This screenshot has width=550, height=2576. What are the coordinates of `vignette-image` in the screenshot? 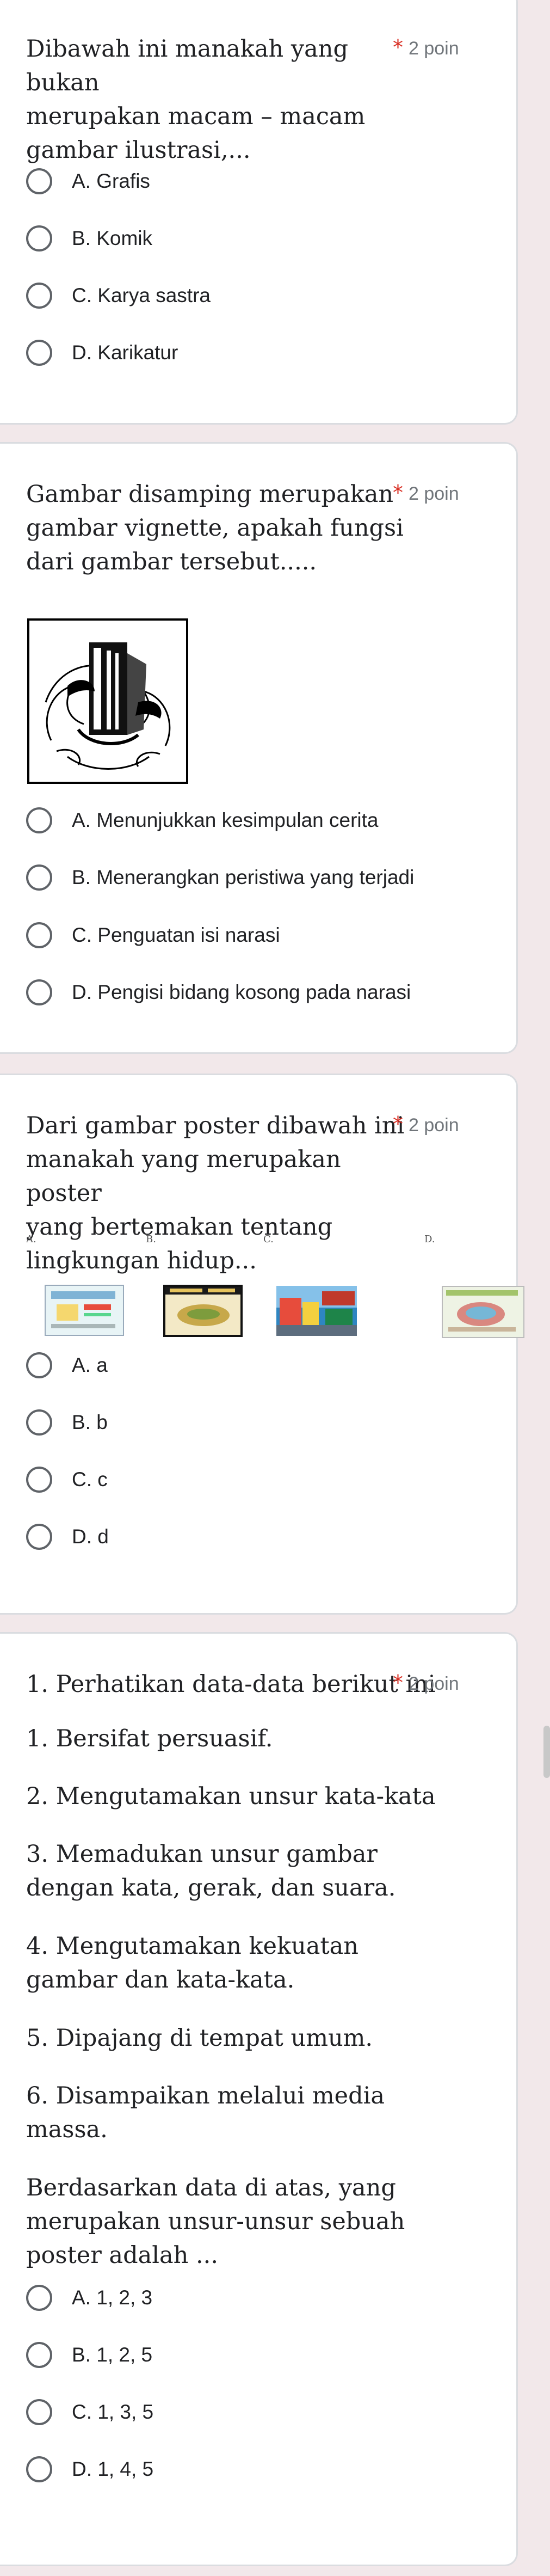 It's located at (107, 701).